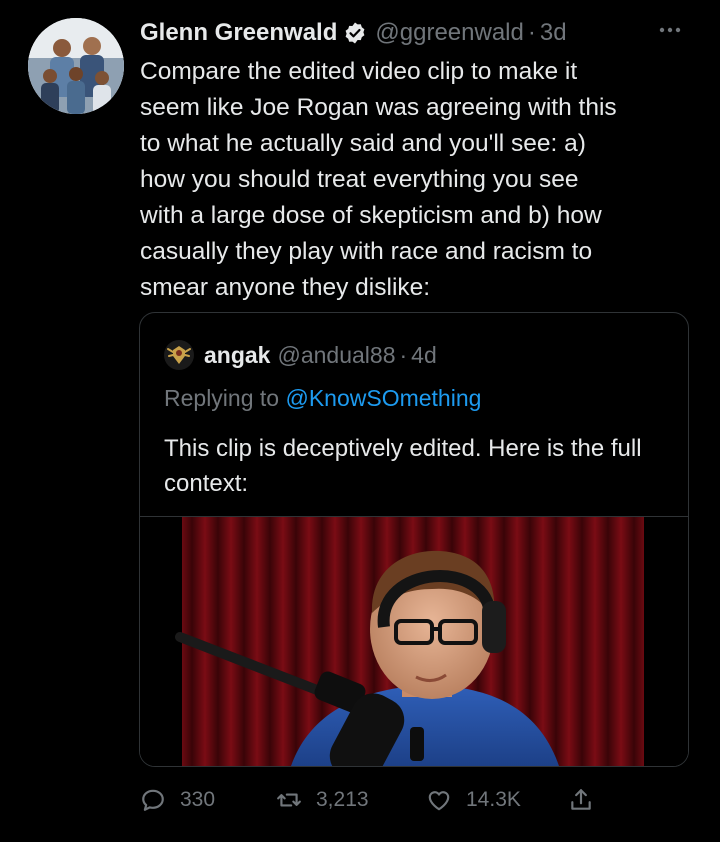  Describe the element at coordinates (424, 354) in the screenshot. I see `quoted-tweet-timestamp: 4d` at that location.